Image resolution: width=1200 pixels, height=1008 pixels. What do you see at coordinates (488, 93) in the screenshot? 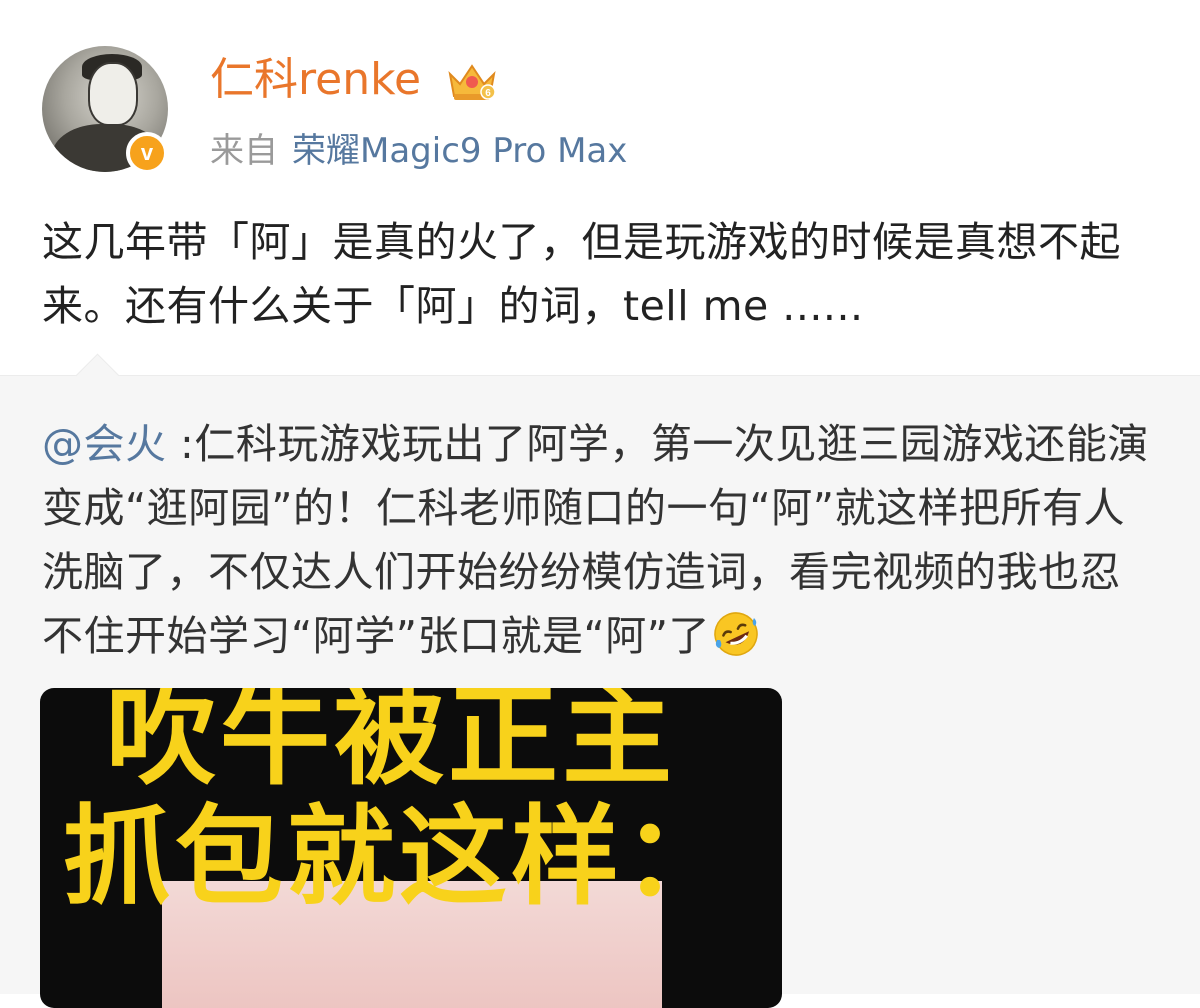
I see `member-level-text: 6` at bounding box center [488, 93].